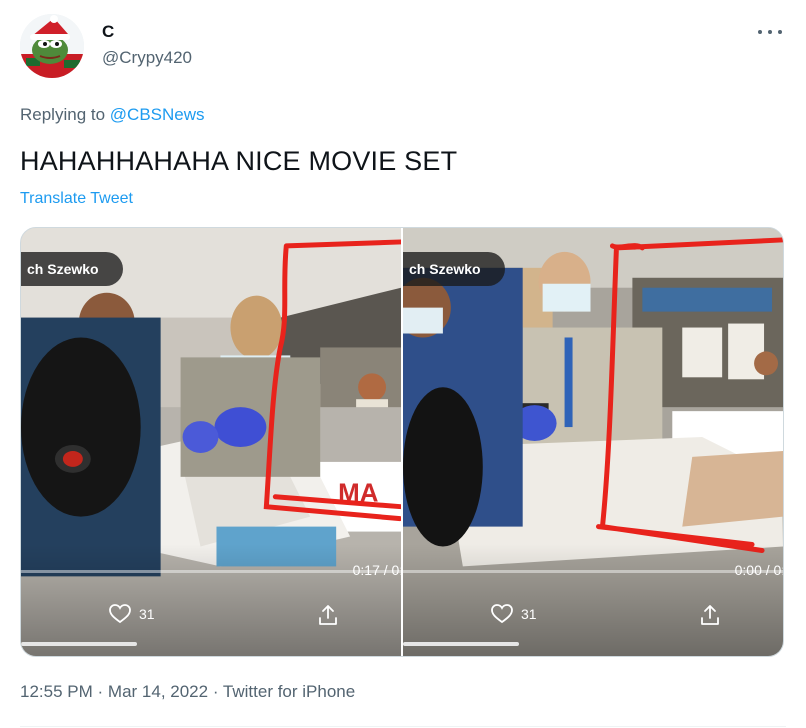 The height and width of the screenshot is (728, 806). What do you see at coordinates (108, 32) in the screenshot?
I see `author-name: C` at bounding box center [108, 32].